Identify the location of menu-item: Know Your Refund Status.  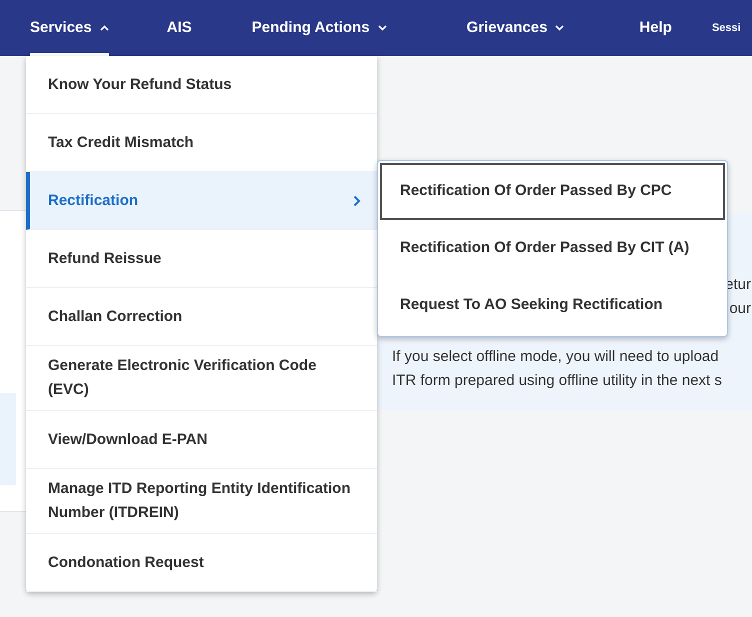
(201, 85).